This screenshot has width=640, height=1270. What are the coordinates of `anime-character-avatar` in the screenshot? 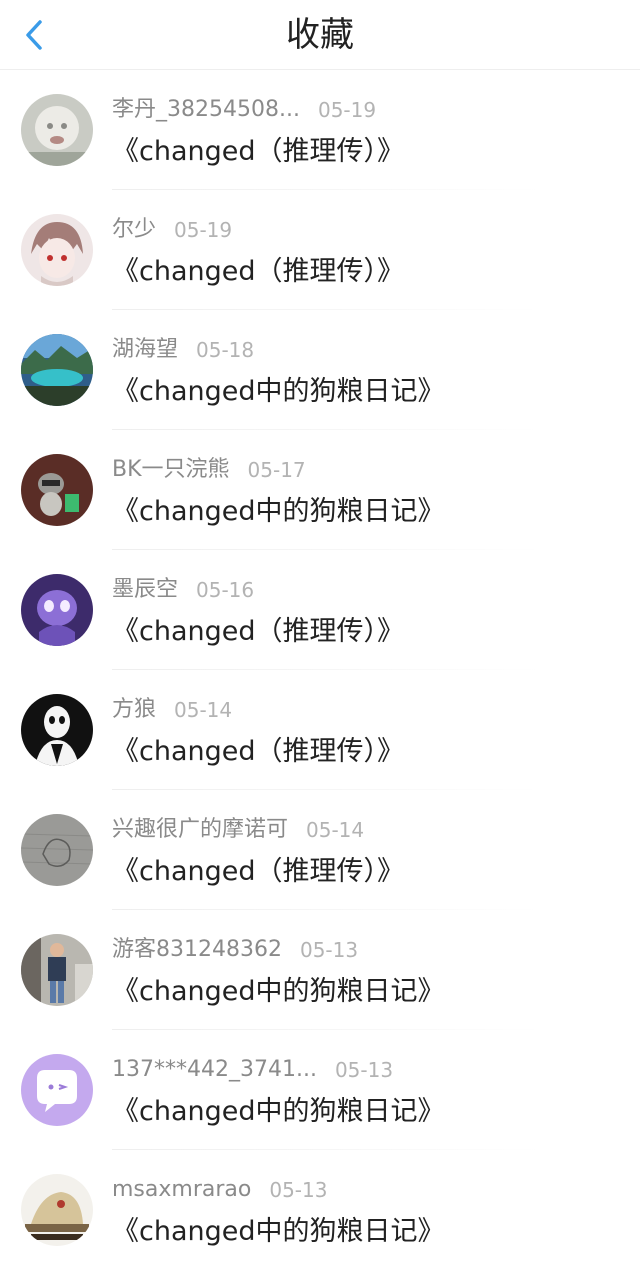 It's located at (57, 250).